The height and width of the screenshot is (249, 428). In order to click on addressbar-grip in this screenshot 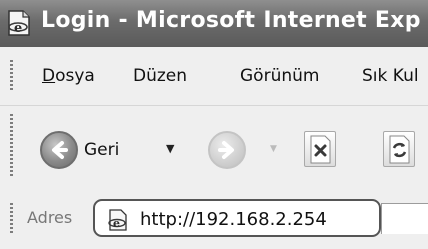, I will do `click(11, 218)`.